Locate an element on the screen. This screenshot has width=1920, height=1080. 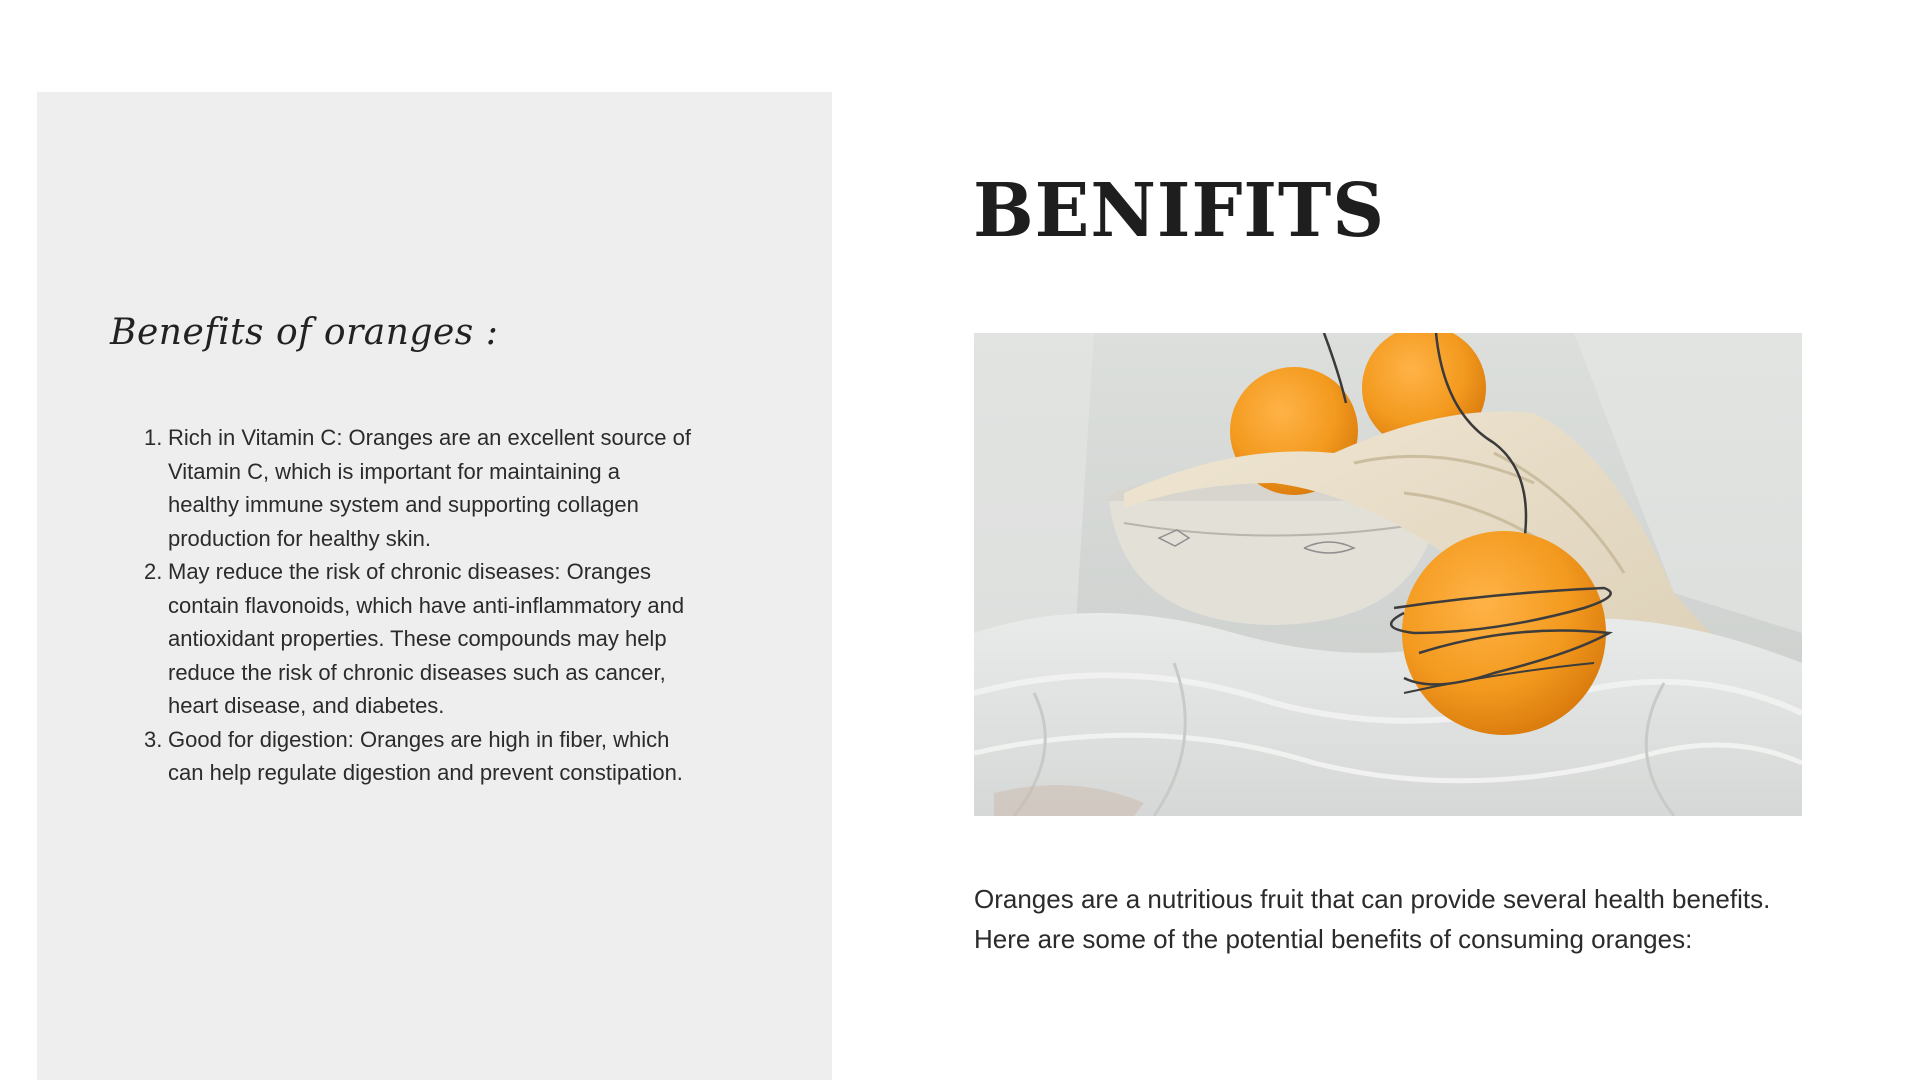
benefits-subtitle: Benefits of oranges : is located at coordinates (304, 332).